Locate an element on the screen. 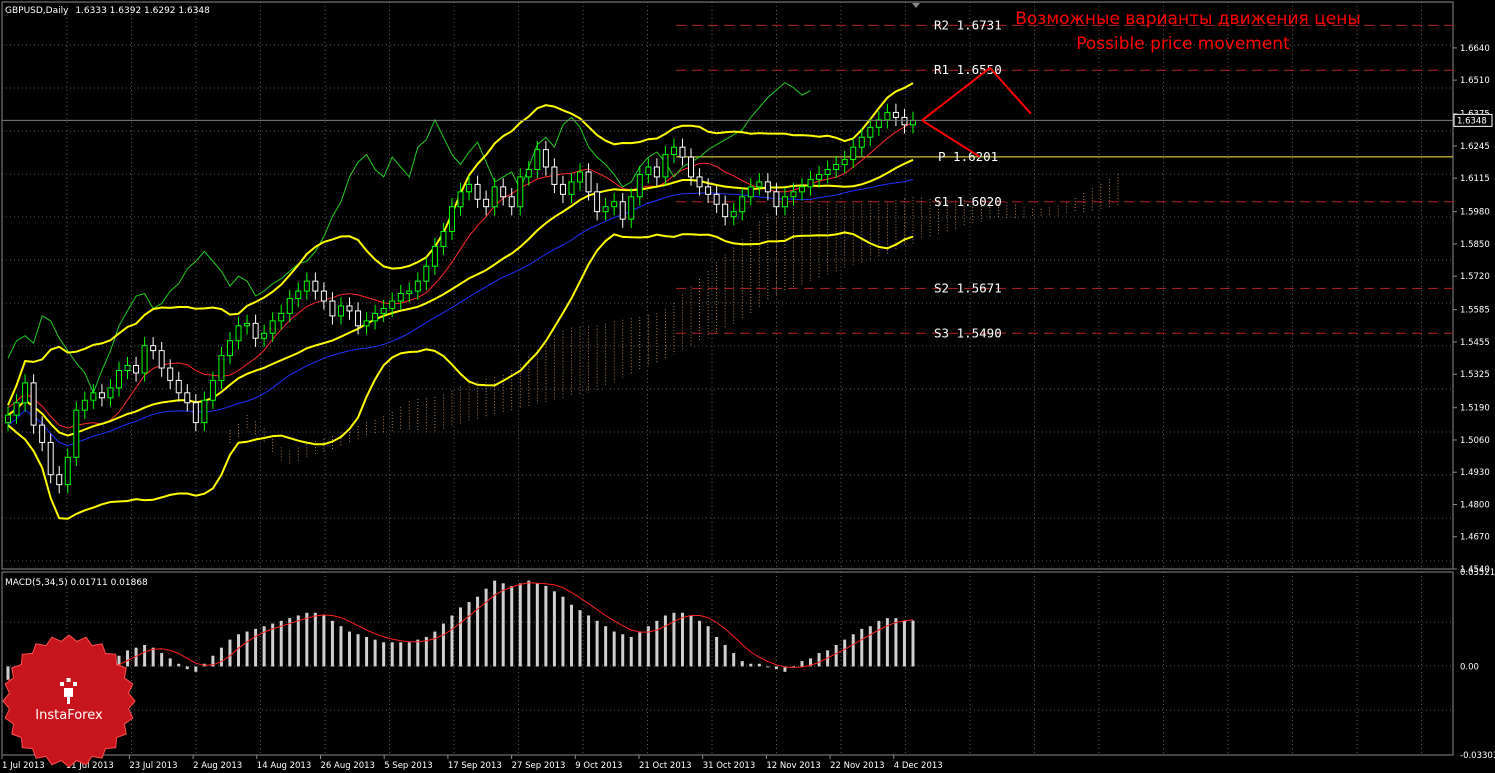 The width and height of the screenshot is (1495, 773). price-tick-label: 1.5190 is located at coordinates (1475, 409).